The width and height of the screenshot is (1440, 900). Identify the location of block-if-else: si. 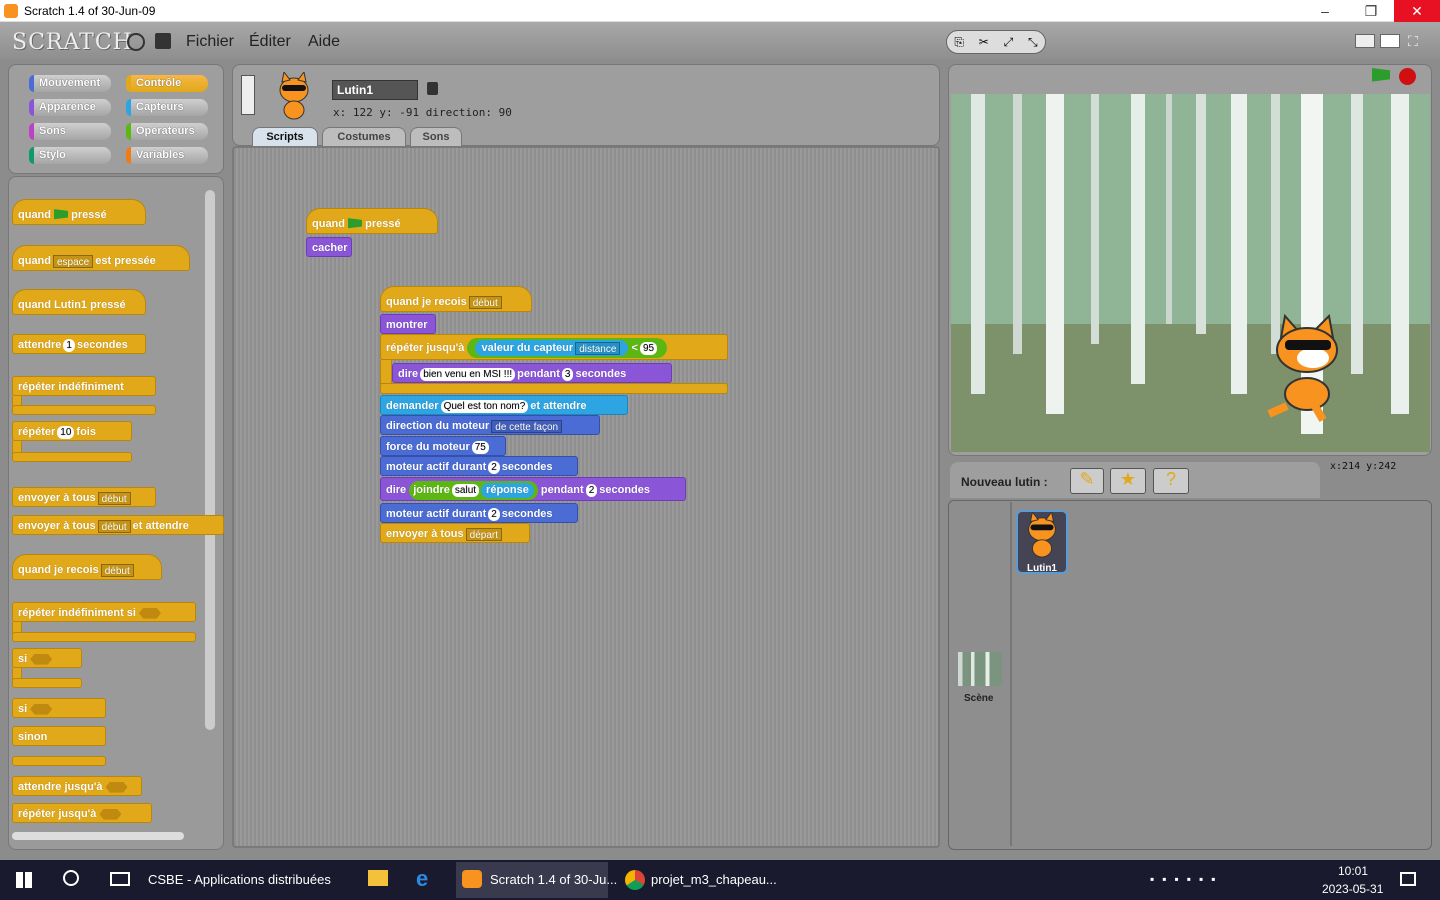
(59, 708).